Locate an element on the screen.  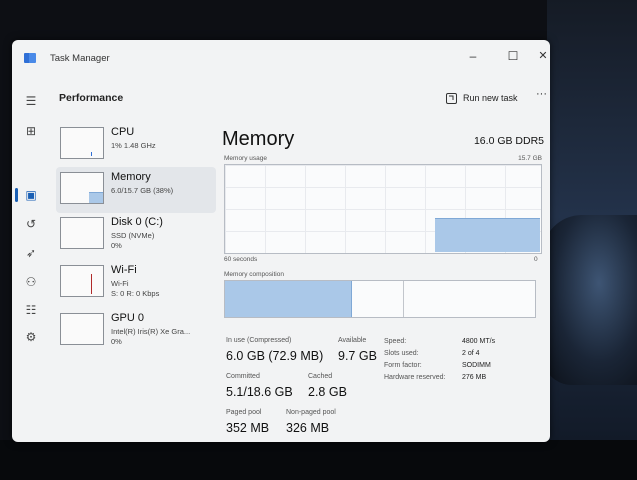
in-use-value: 6.0 GB (72.9 MB) is located at coordinates (275, 356).